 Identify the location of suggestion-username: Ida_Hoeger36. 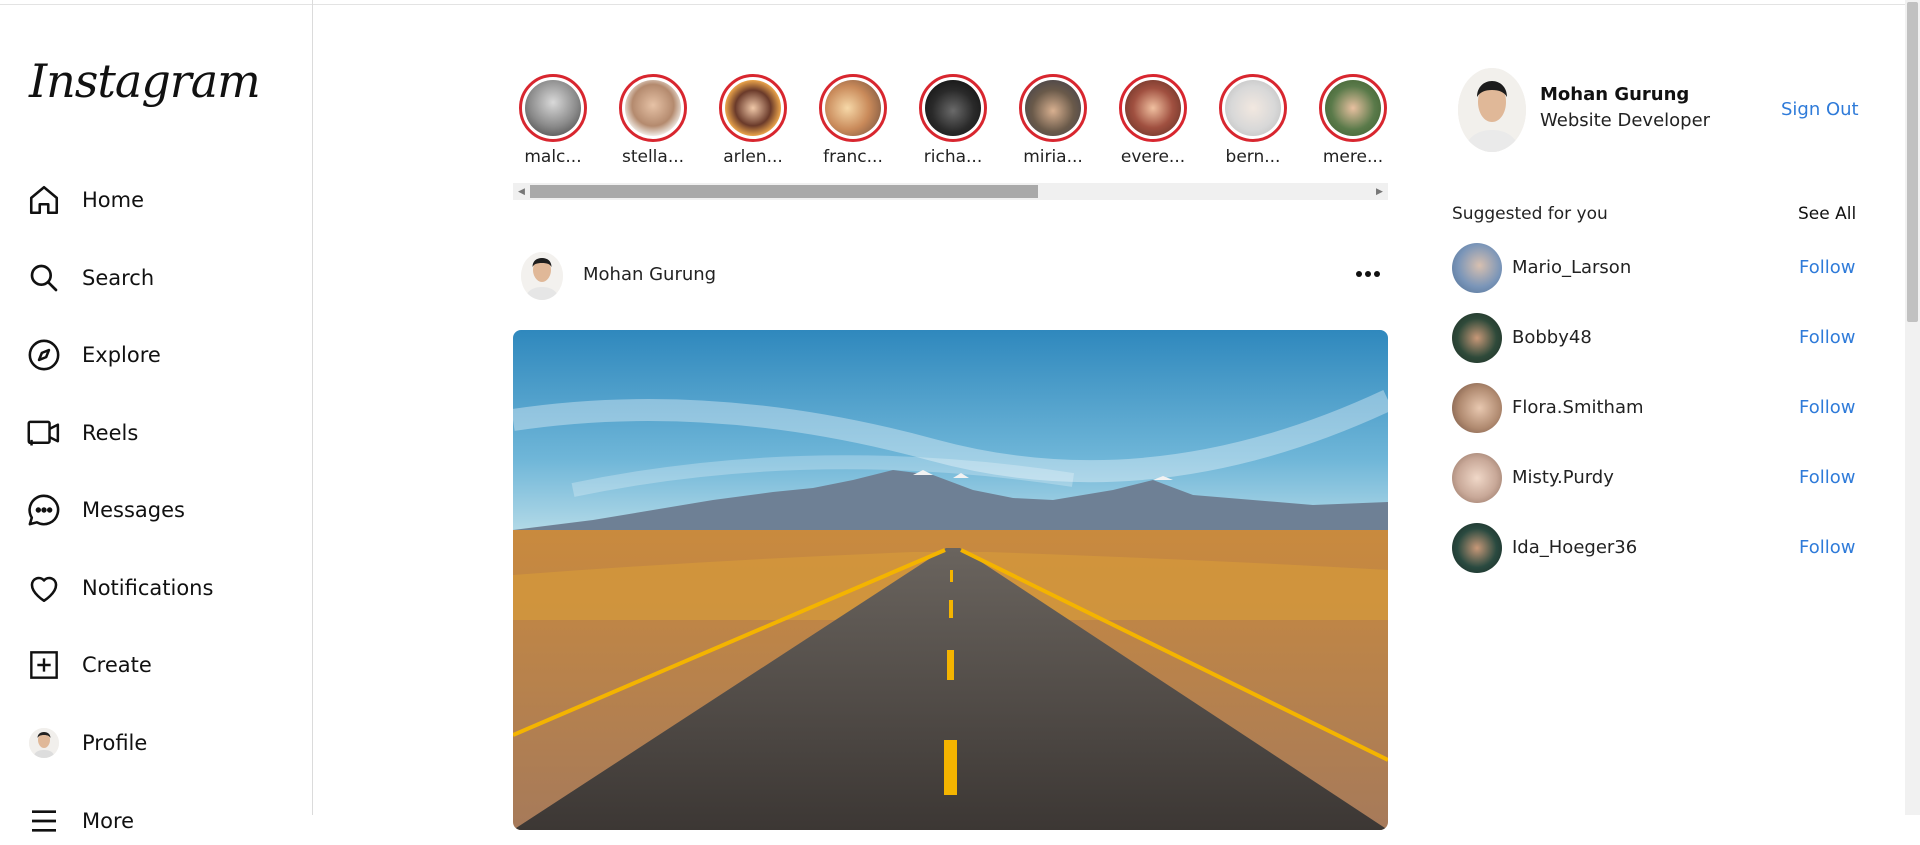
(1574, 547).